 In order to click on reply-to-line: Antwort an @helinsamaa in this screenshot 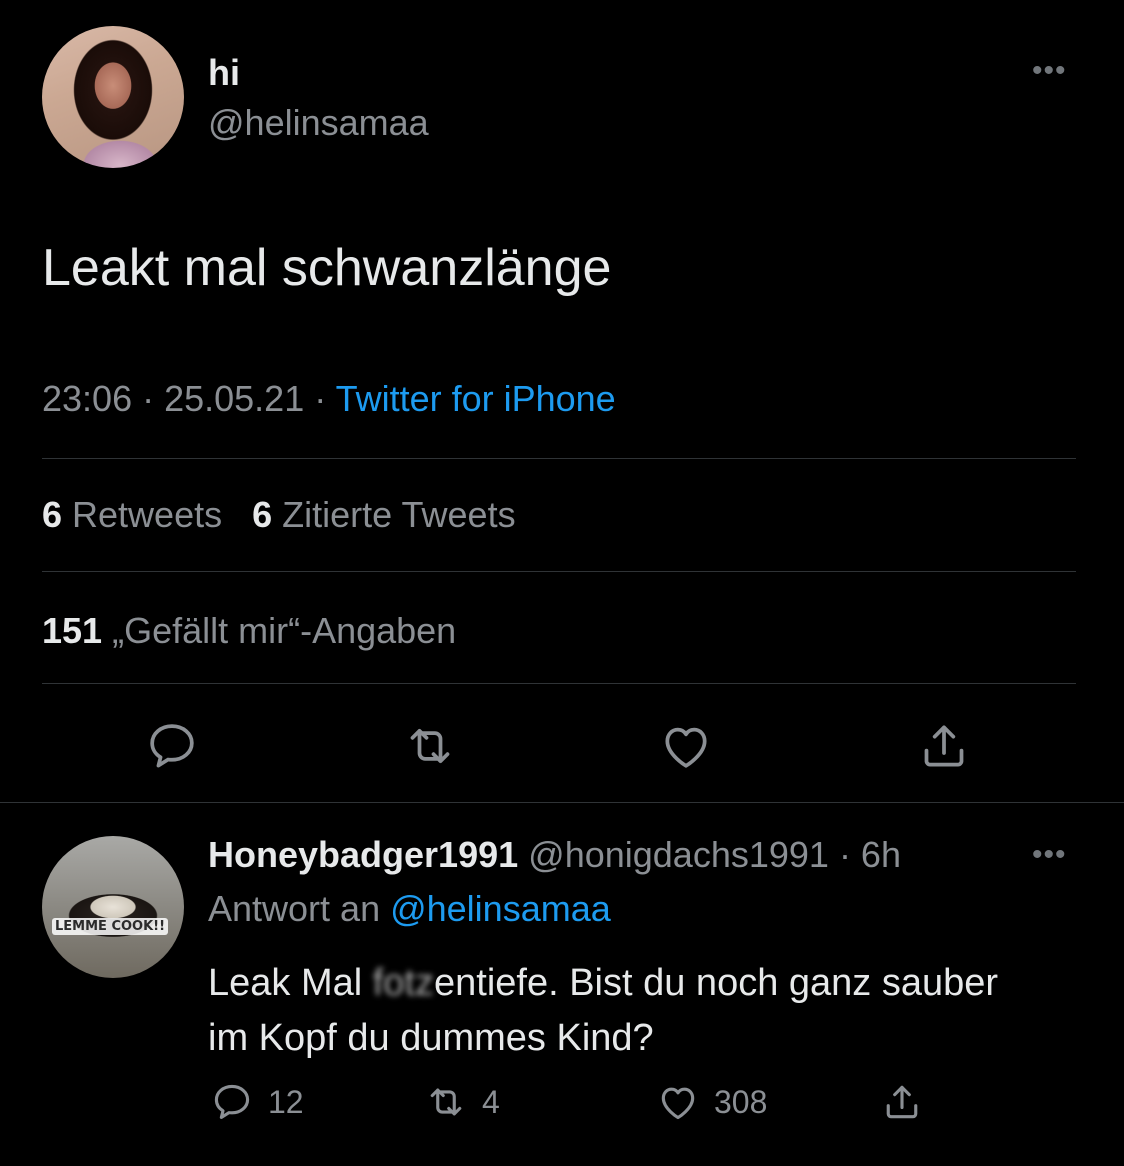, I will do `click(409, 909)`.